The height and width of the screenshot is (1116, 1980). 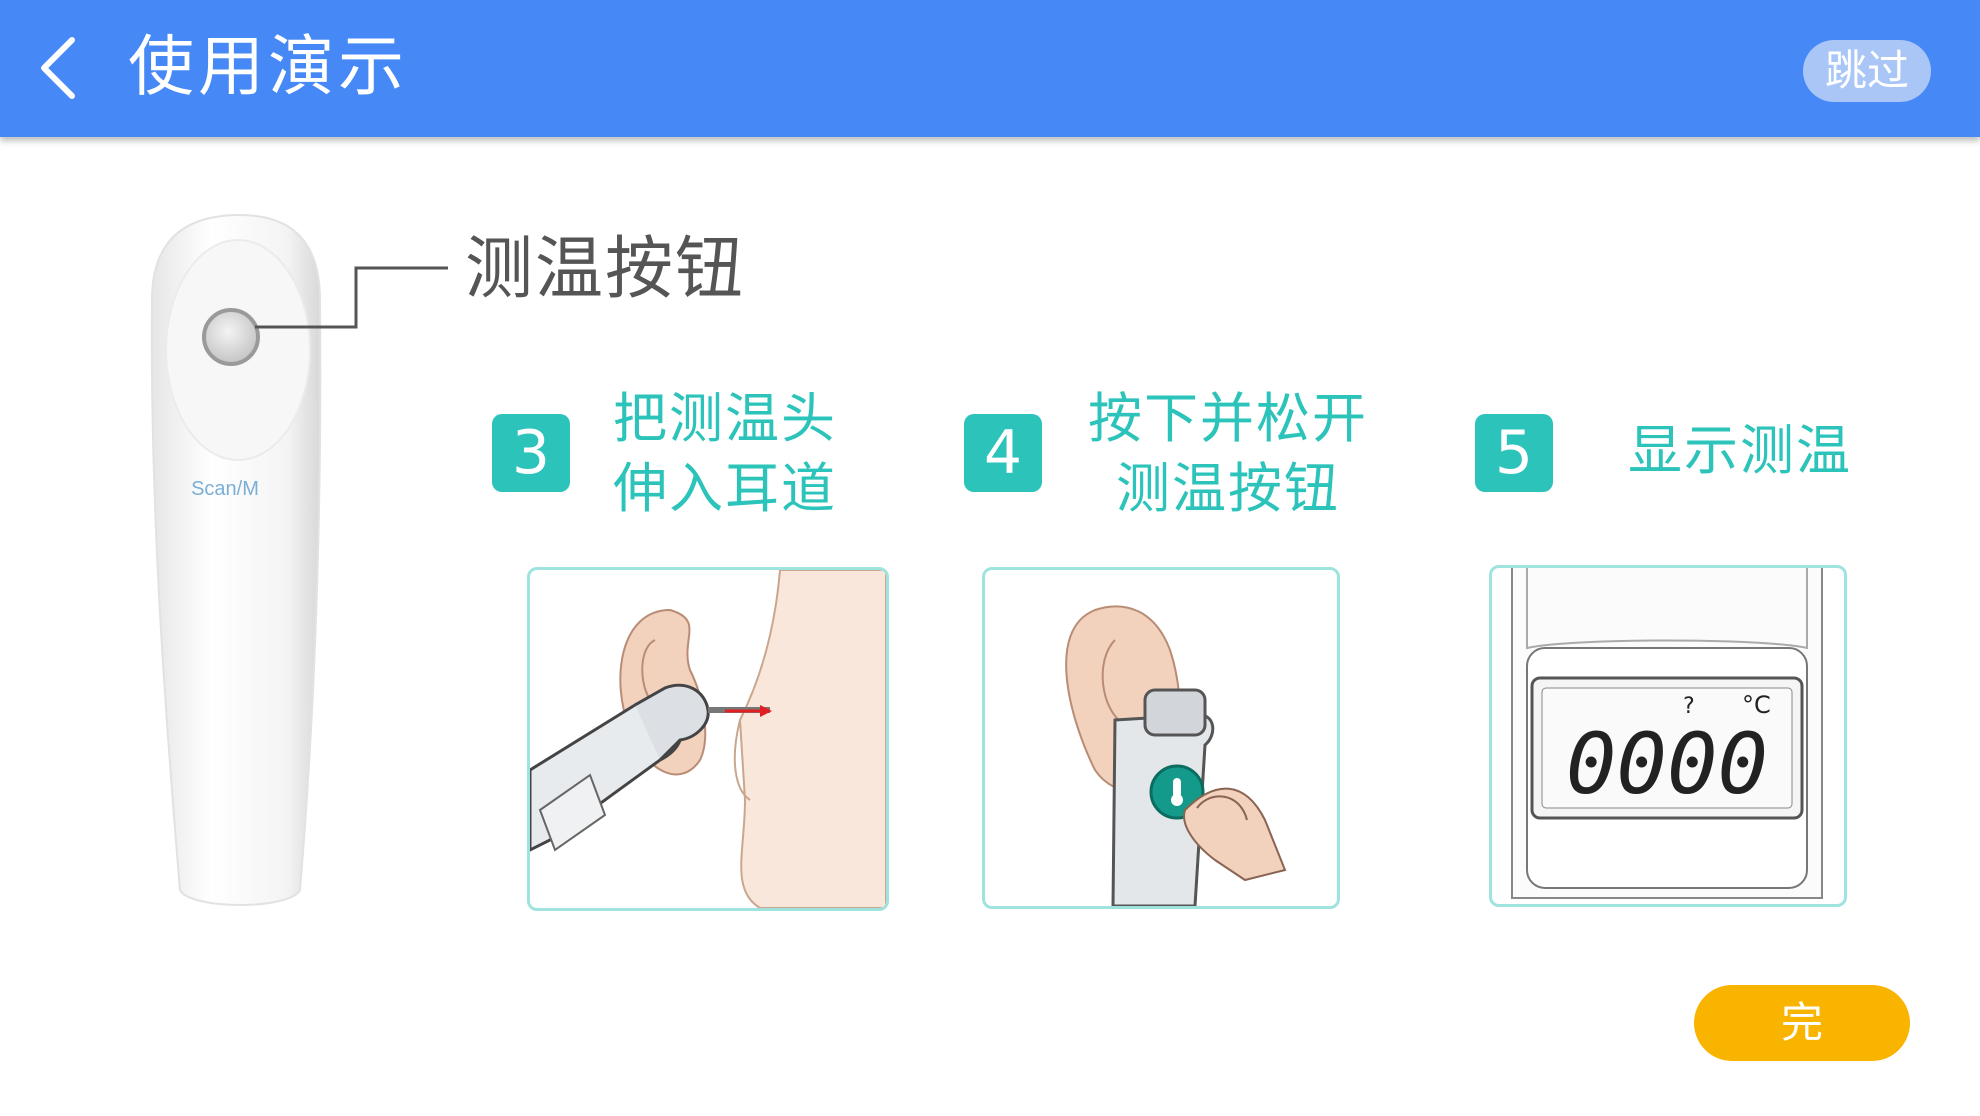 I want to click on device-model-label: Scan/M, so click(x=225, y=489).